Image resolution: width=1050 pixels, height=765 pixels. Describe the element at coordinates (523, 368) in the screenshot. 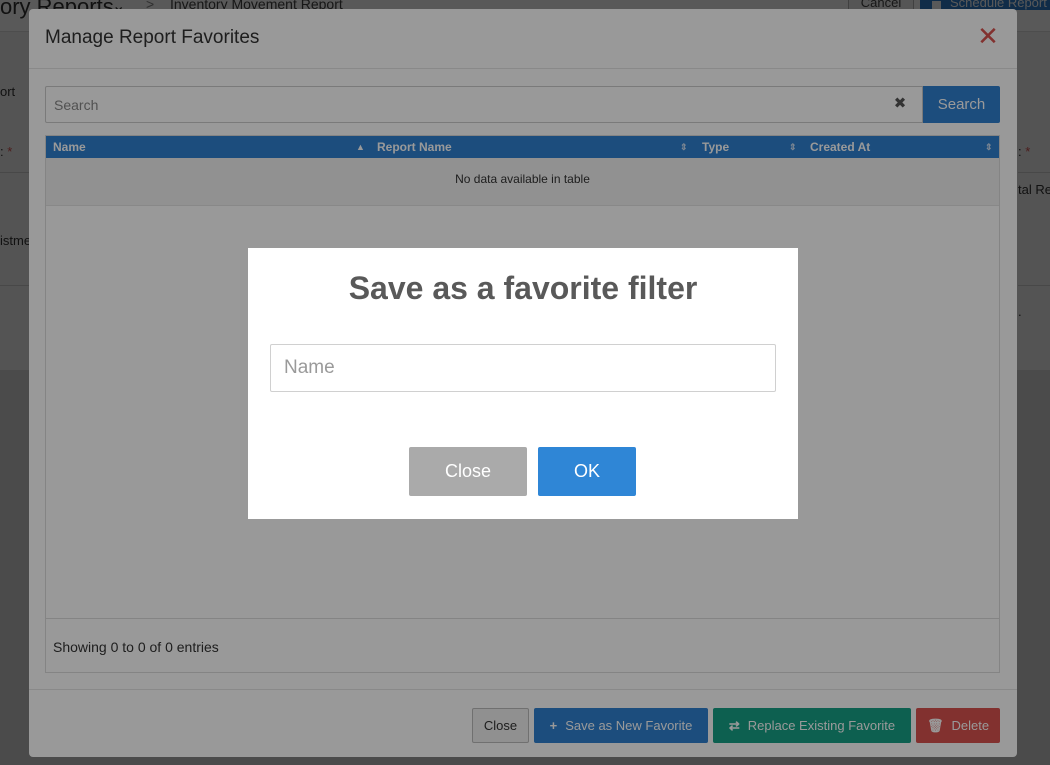

I see `favorite-name-input` at that location.